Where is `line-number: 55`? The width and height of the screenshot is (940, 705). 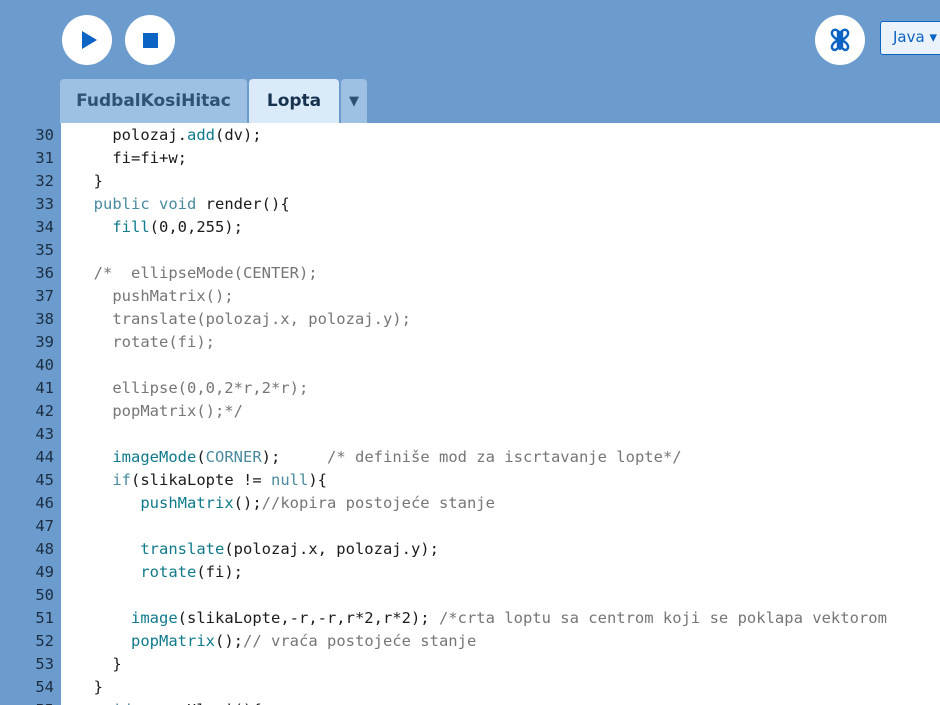
line-number: 55 is located at coordinates (27, 702).